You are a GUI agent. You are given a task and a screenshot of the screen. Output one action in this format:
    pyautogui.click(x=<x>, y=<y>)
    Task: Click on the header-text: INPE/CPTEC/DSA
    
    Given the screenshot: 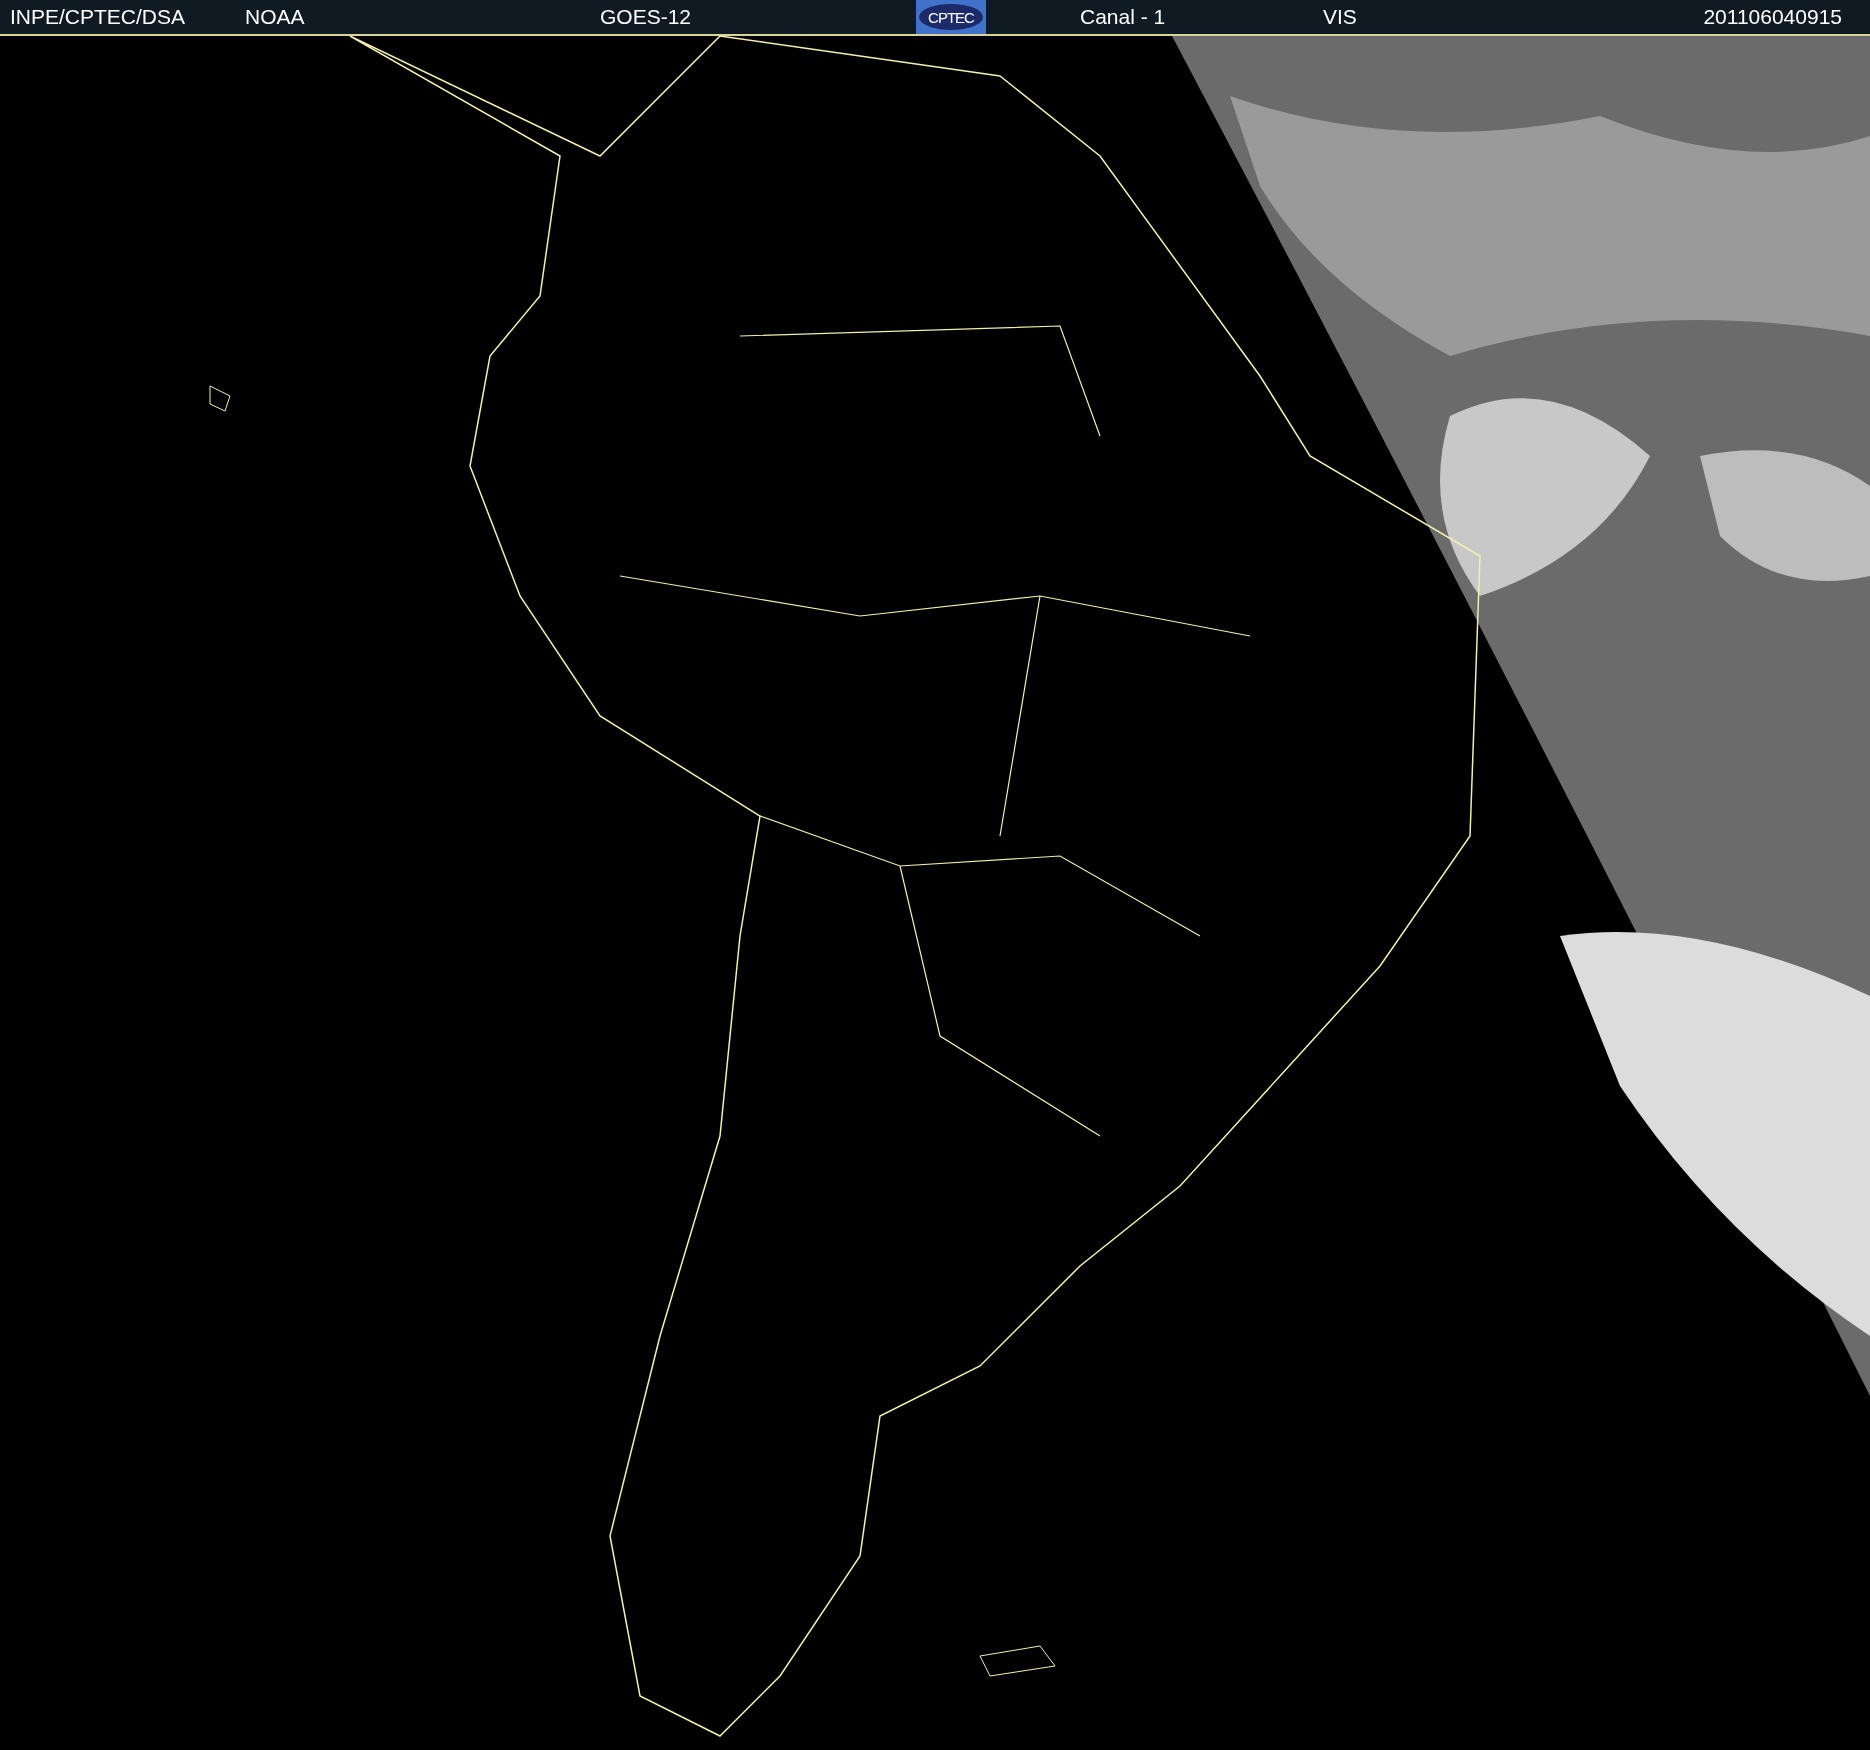 What is the action you would take?
    pyautogui.click(x=98, y=17)
    